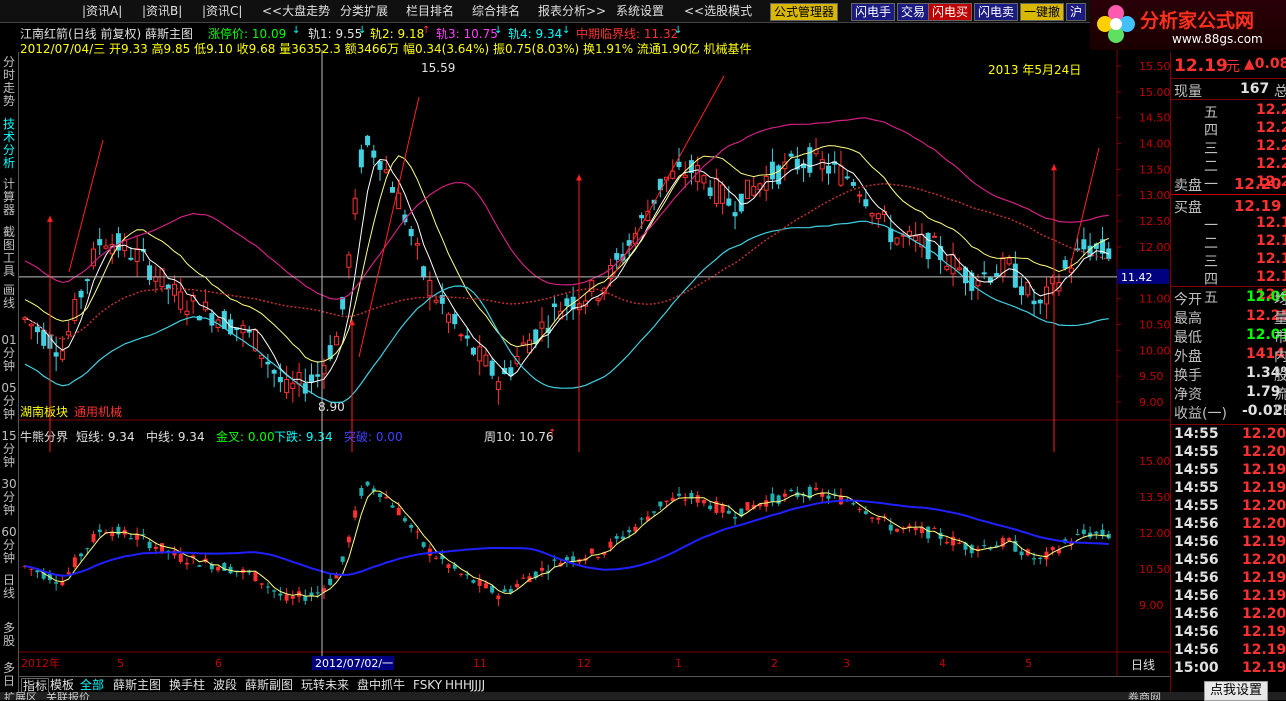 The height and width of the screenshot is (701, 1286). I want to click on menu-info-a: |资讯A|, so click(102, 11).